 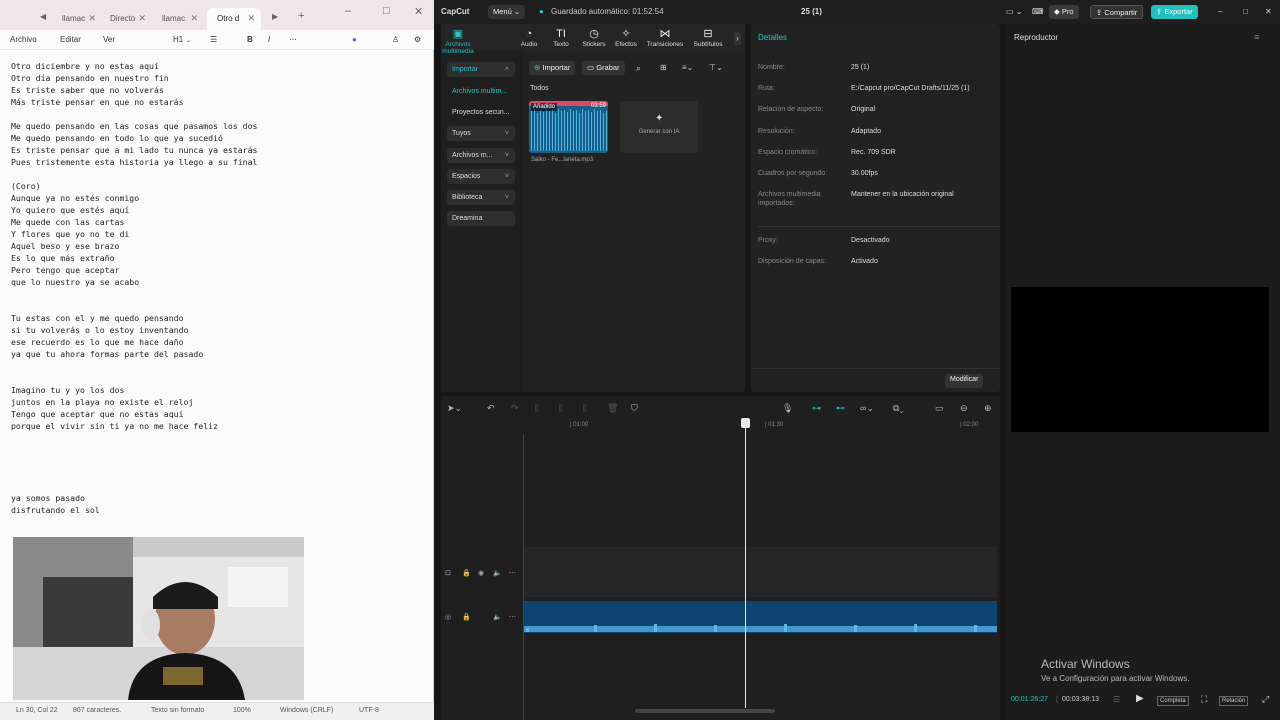 I want to click on sort-icon: ≡⌄, so click(x=687, y=67).